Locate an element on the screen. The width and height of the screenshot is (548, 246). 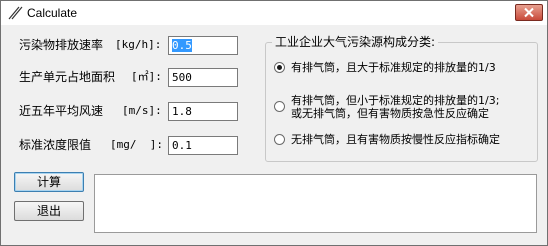
emission-rate-input: 0.5 is located at coordinates (203, 45).